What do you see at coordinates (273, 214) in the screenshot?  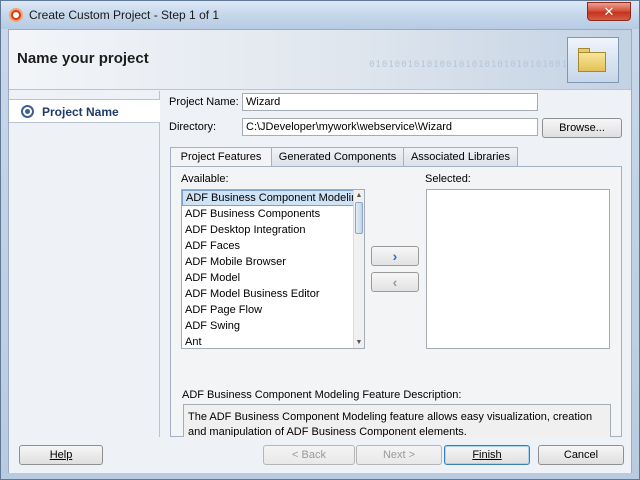 I see `list-item: ADF Business Components` at bounding box center [273, 214].